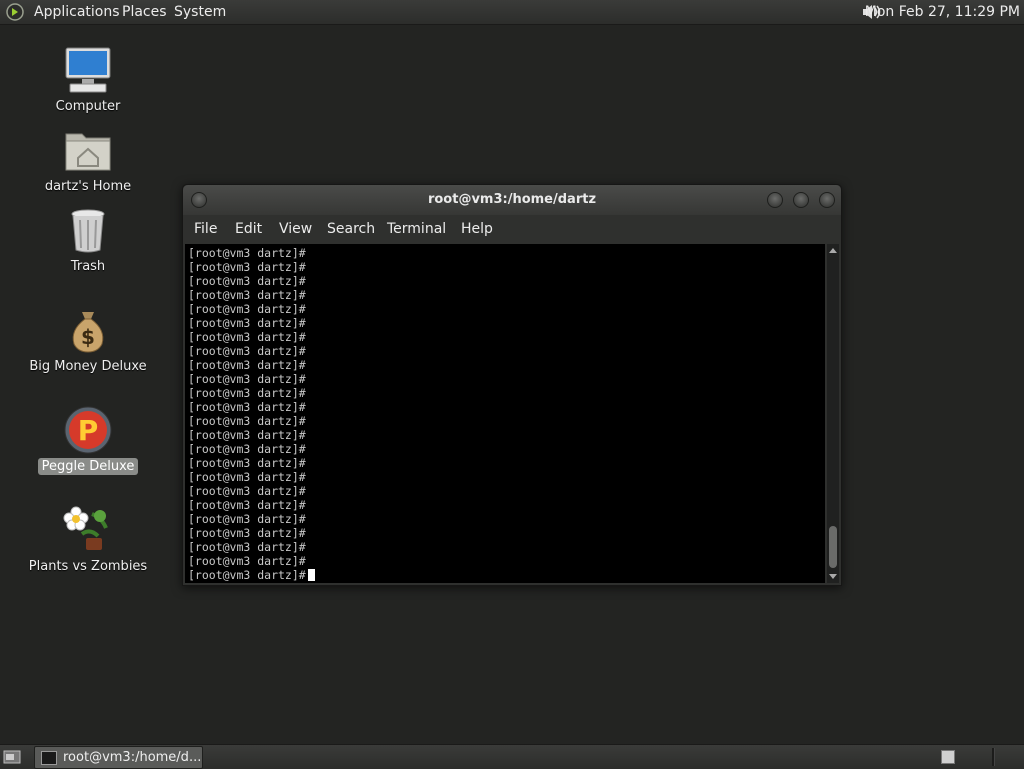  What do you see at coordinates (88, 106) in the screenshot?
I see `desktop-icon-label: Computer` at bounding box center [88, 106].